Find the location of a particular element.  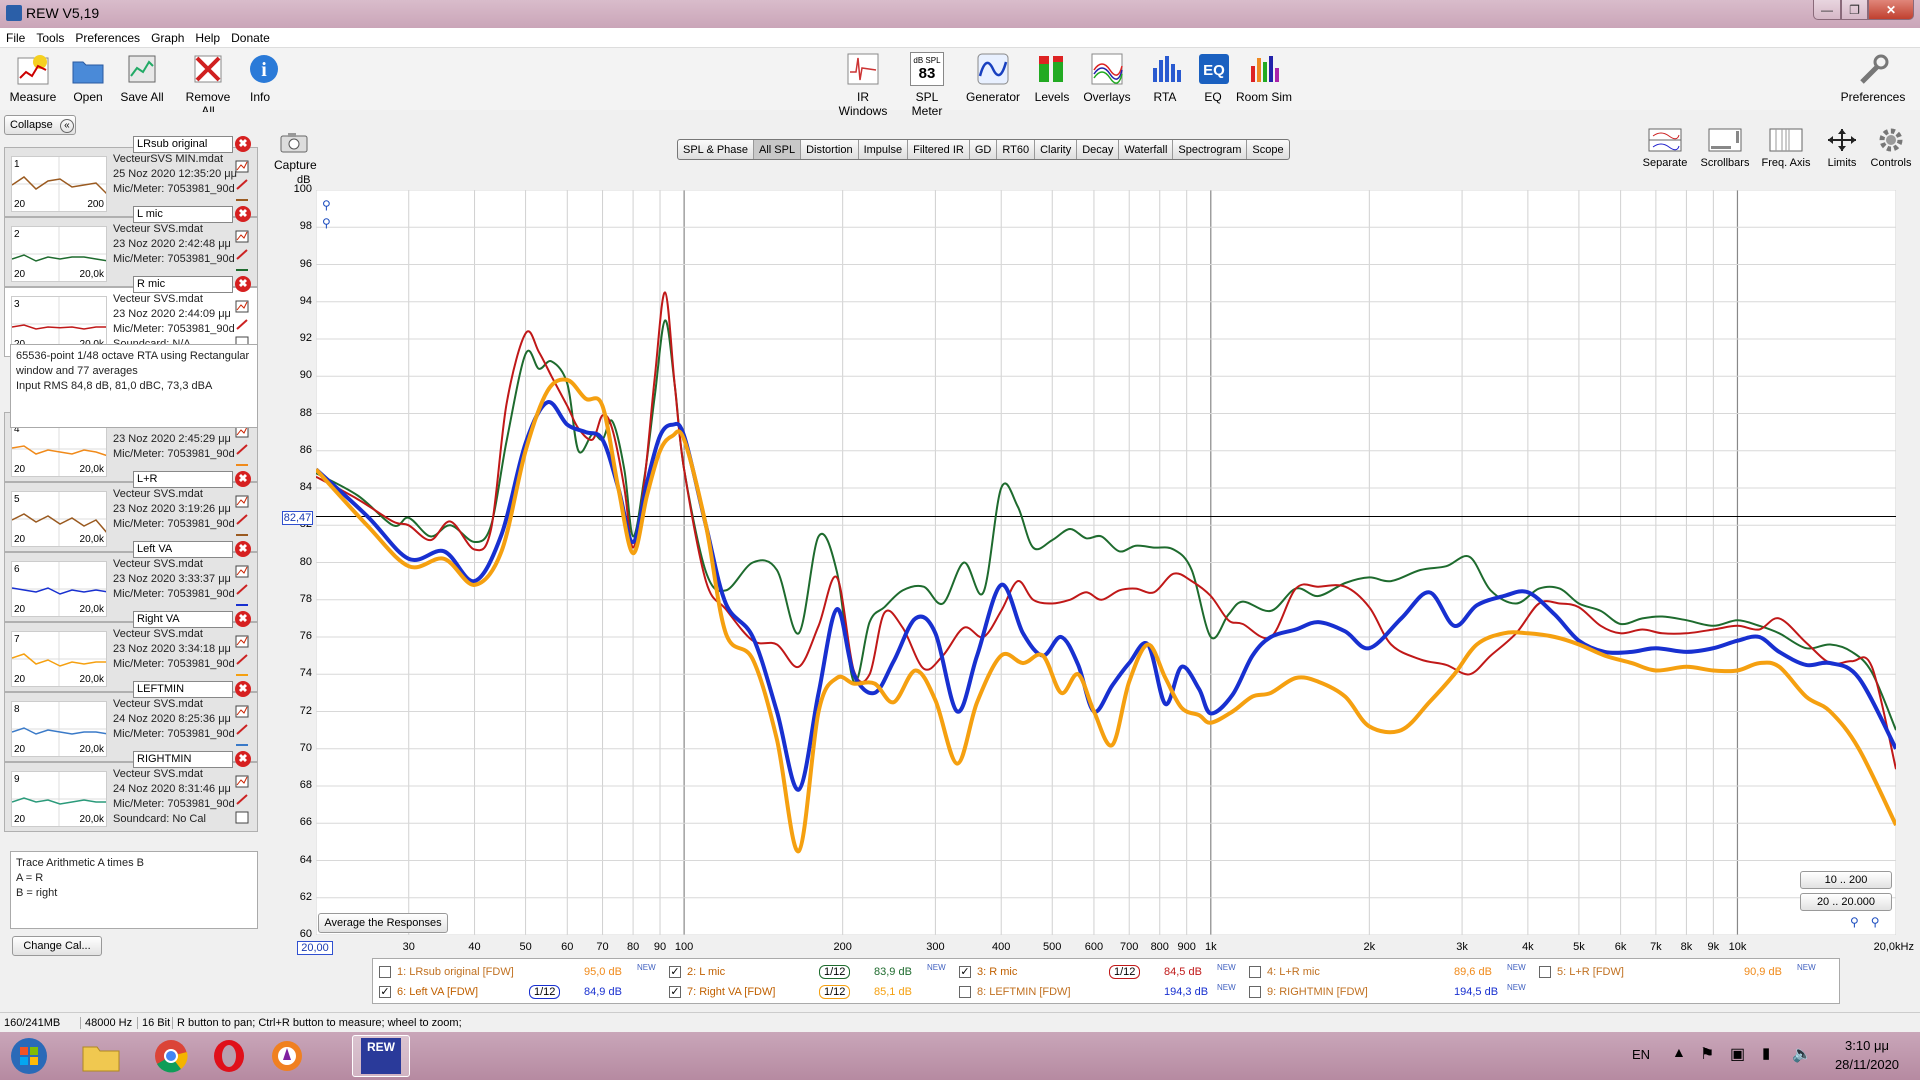

preferences-button: Preferences is located at coordinates (1873, 78).